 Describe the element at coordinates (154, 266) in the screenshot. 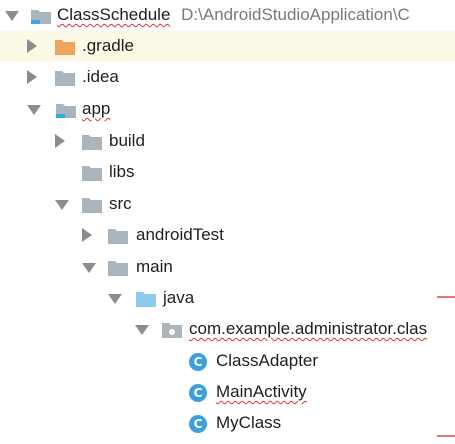

I see `folder-label-main: main` at that location.